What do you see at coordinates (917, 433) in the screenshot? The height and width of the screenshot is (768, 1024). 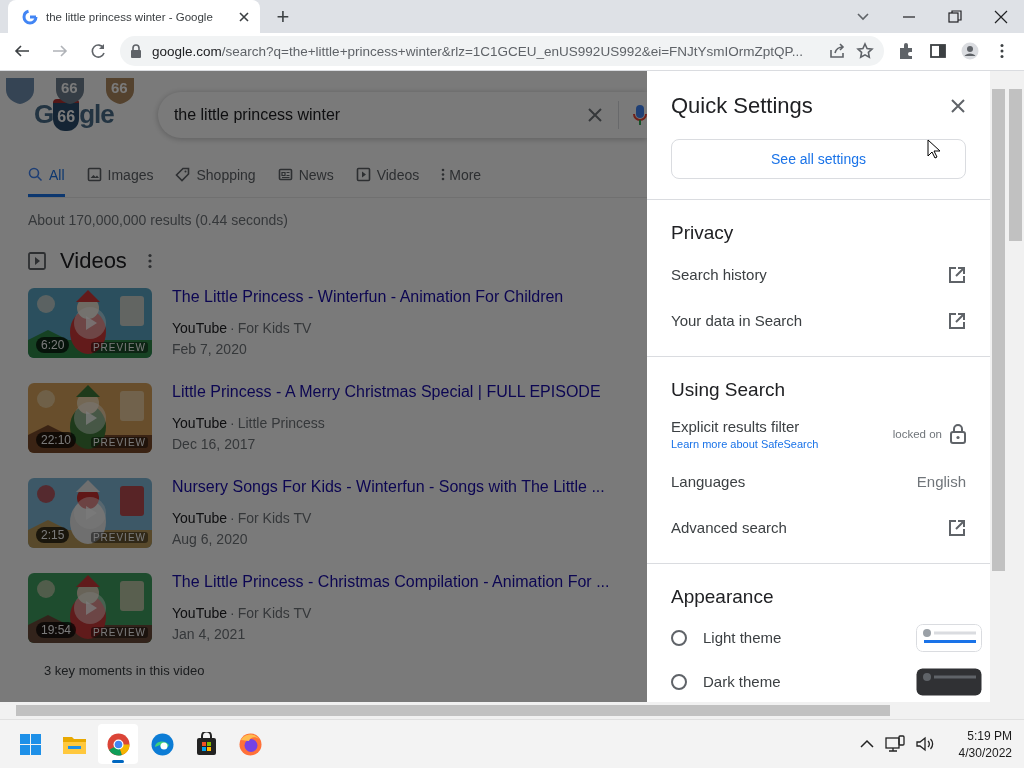 I see `lock-status: locked on` at bounding box center [917, 433].